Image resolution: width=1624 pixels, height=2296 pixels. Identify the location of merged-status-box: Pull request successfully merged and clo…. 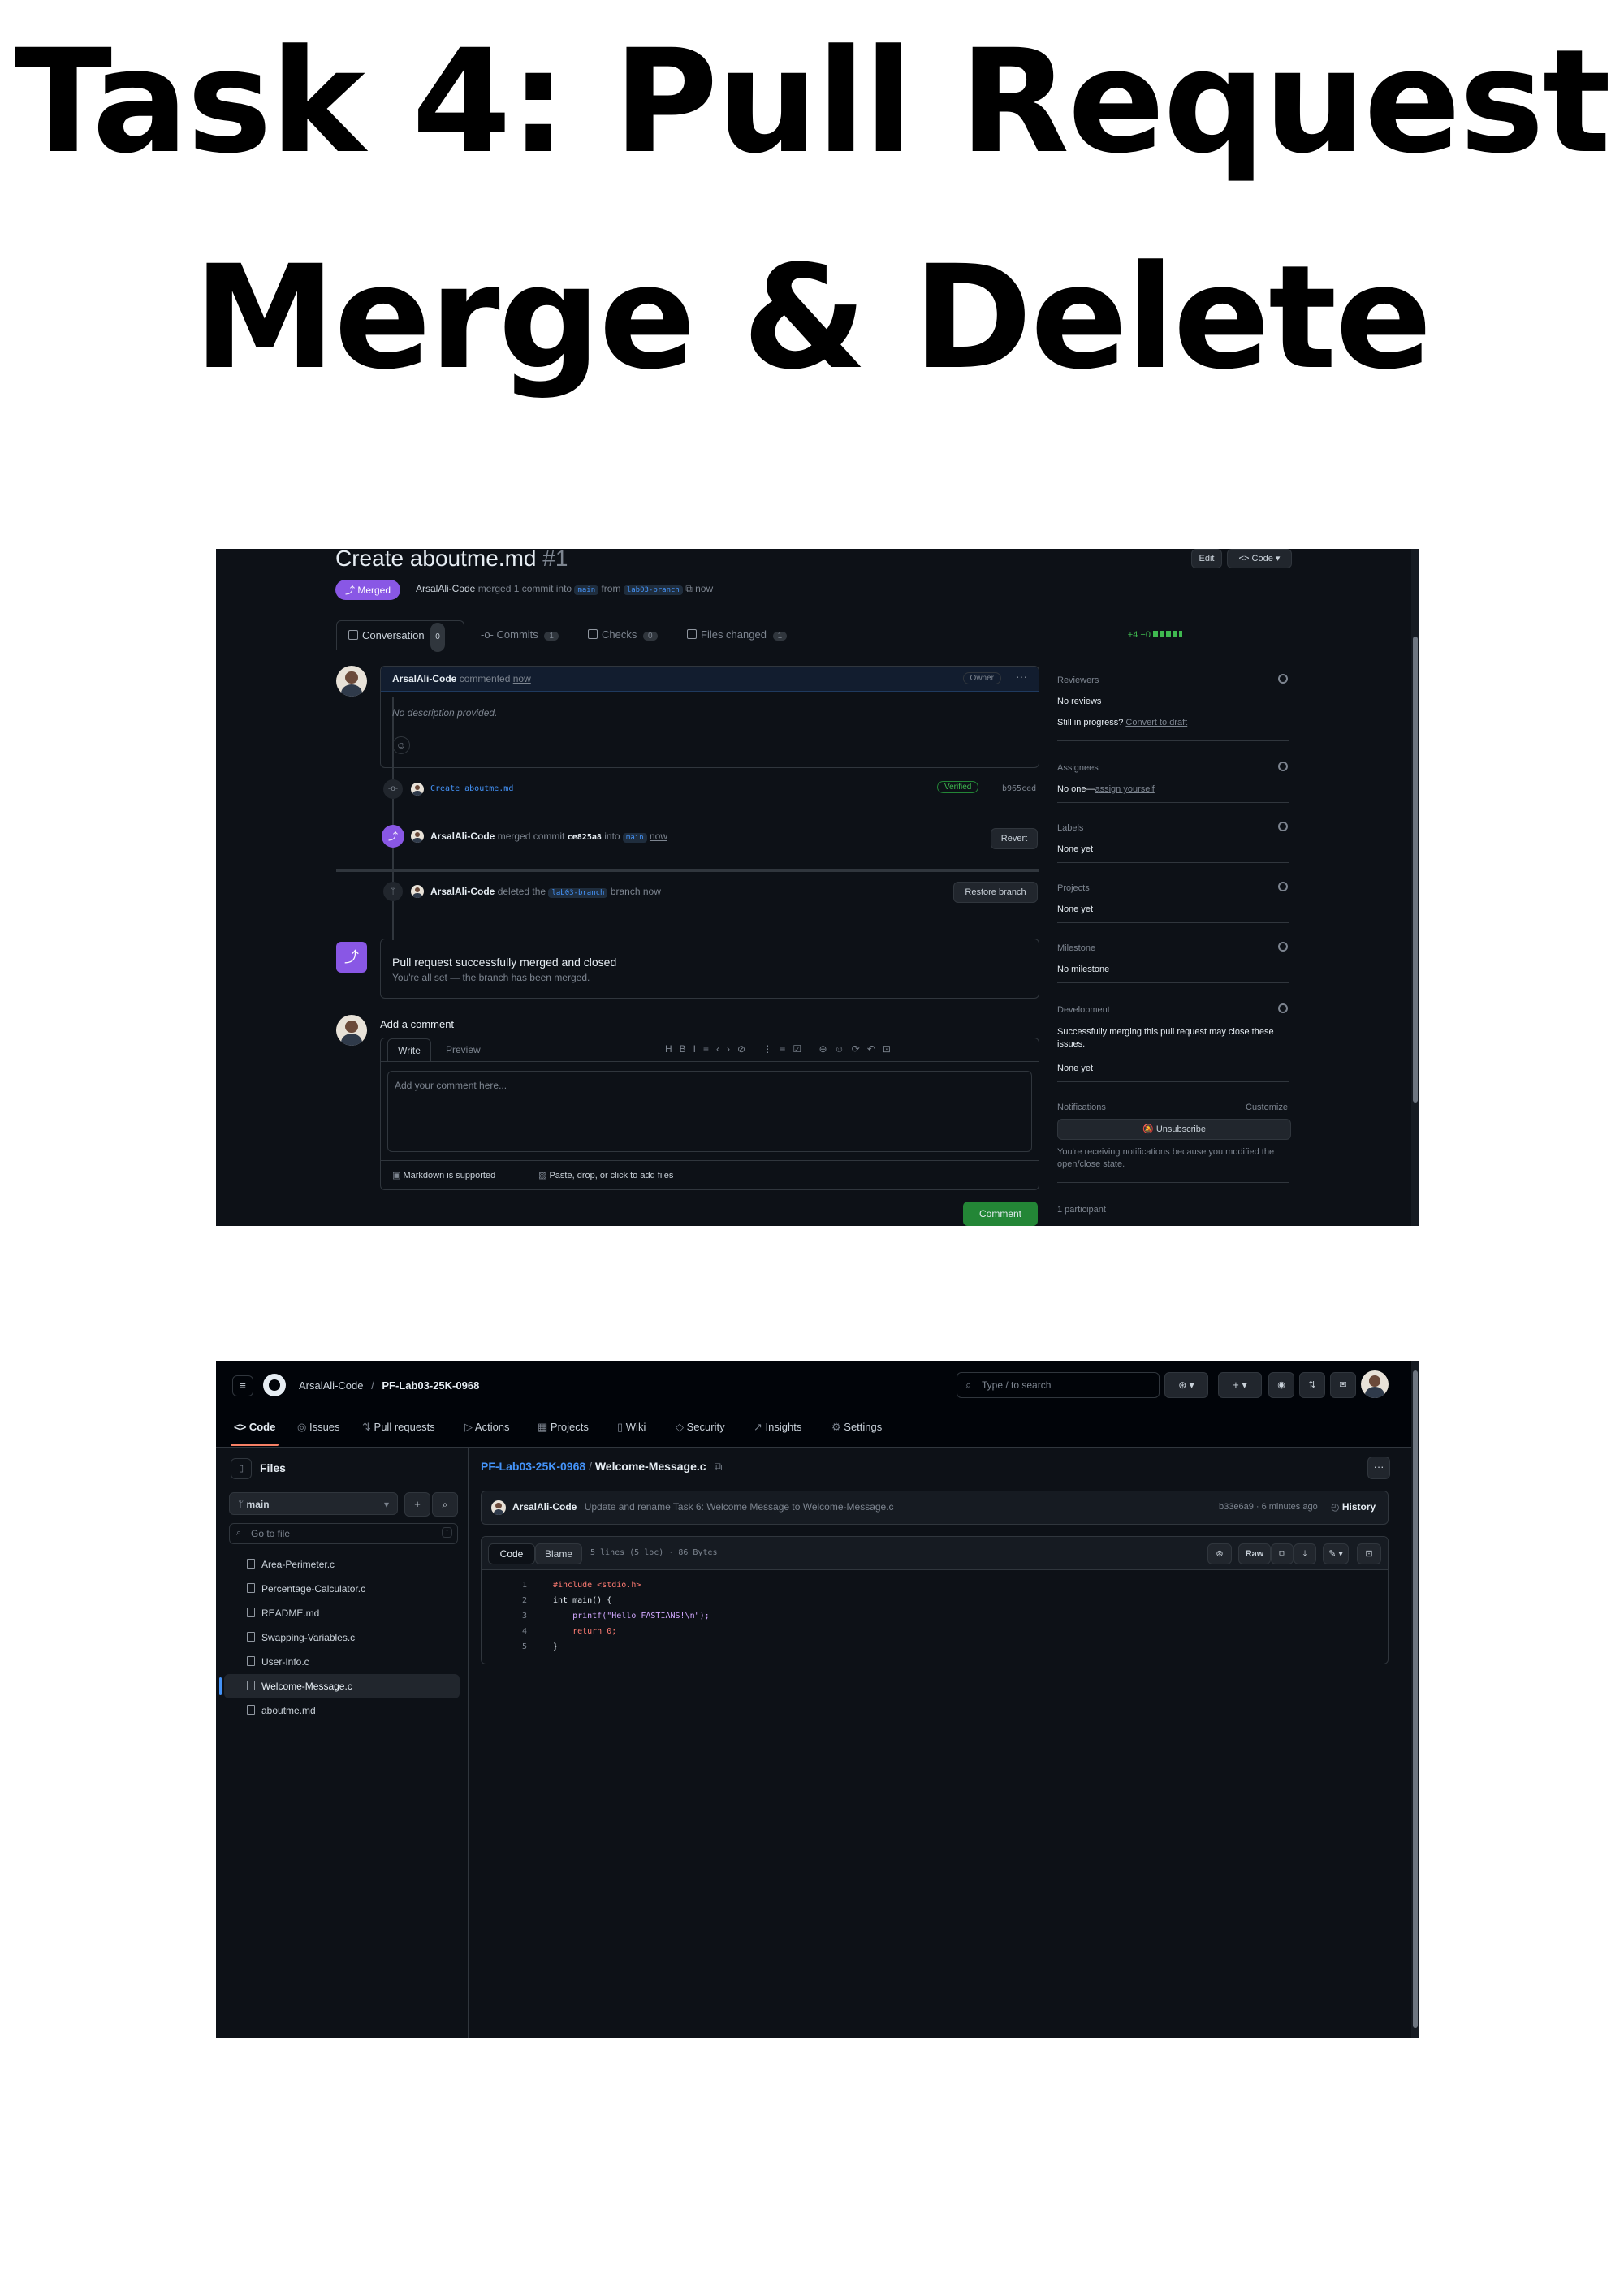
(710, 969).